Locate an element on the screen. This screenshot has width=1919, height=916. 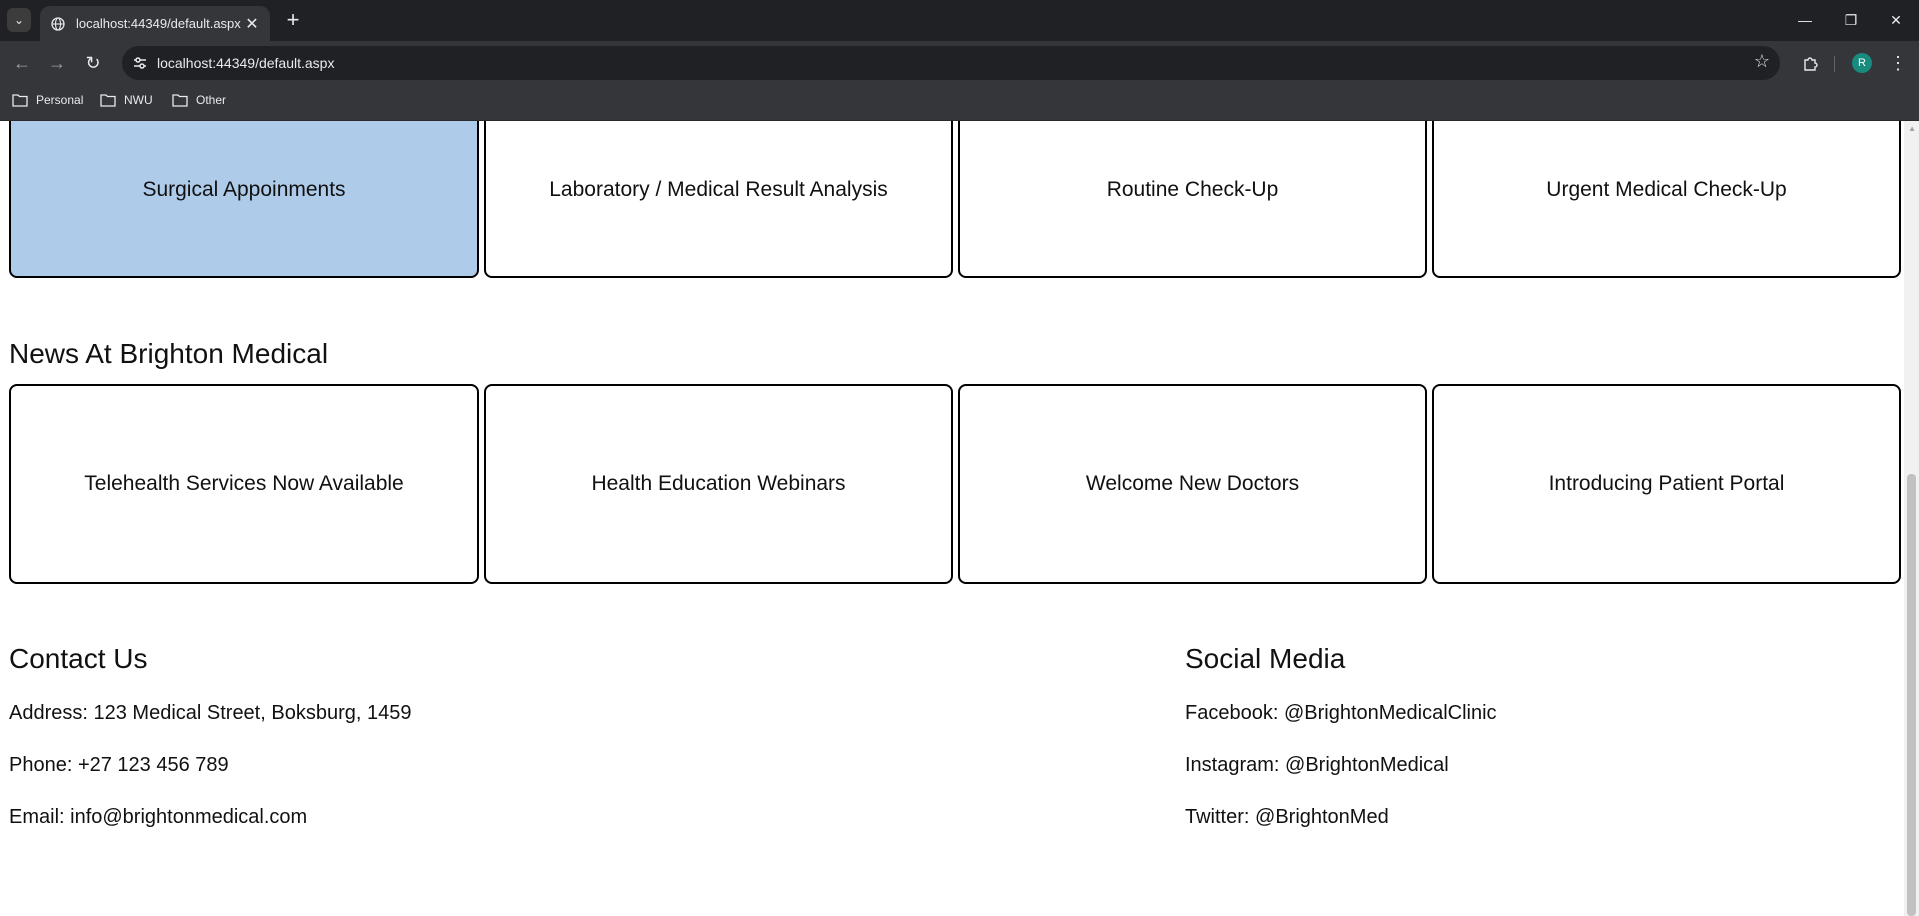
bookmark-folder-nwu: NWU is located at coordinates (126, 100).